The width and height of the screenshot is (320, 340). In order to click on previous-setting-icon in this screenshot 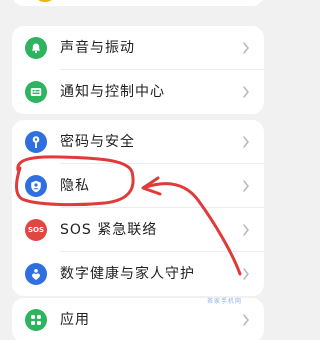, I will do `click(45, 1)`.